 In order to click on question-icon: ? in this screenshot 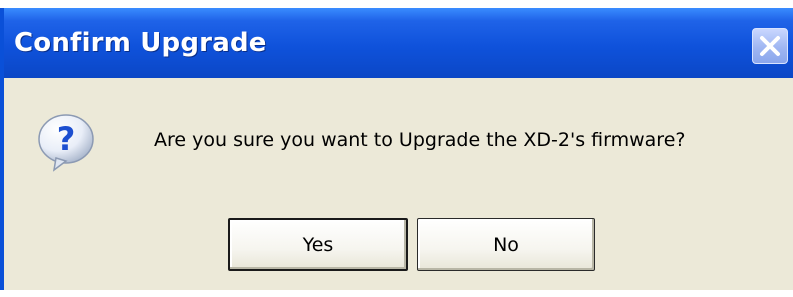, I will do `click(67, 143)`.